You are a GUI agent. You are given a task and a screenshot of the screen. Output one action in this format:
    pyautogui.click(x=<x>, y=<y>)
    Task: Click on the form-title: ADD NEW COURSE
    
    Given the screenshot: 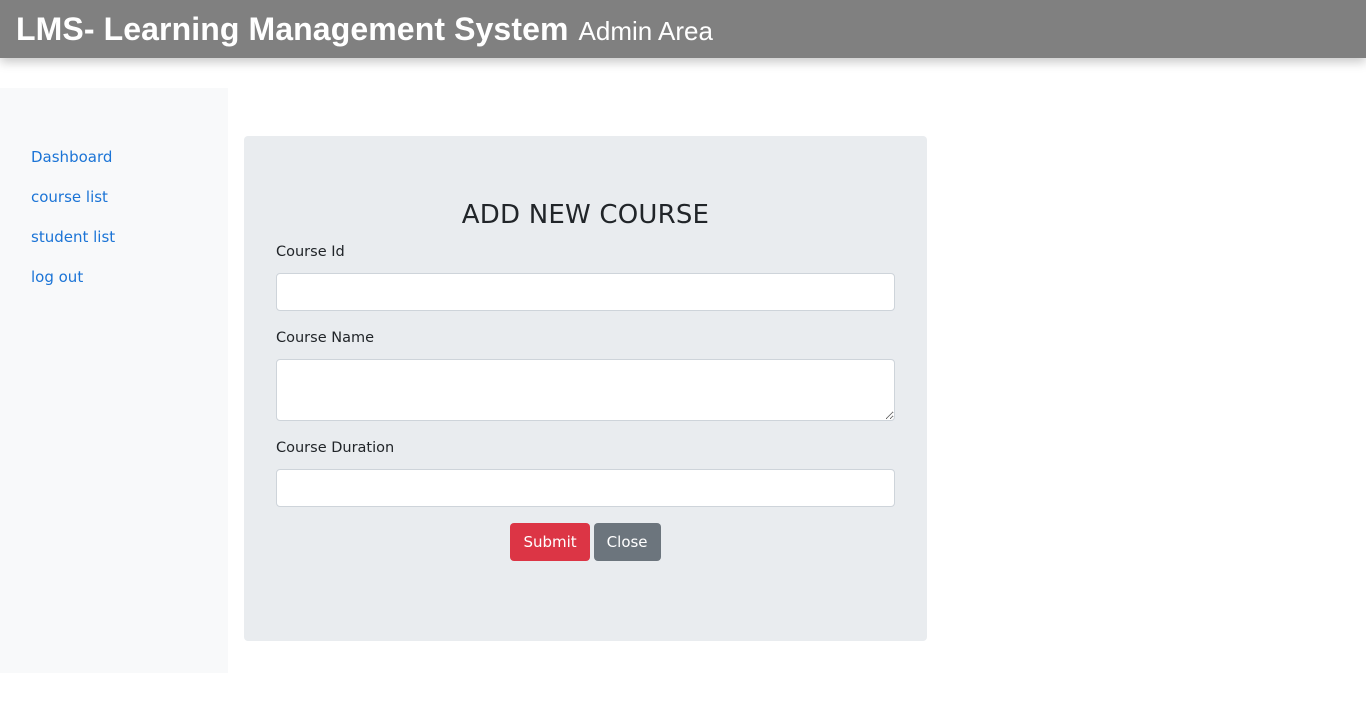 What is the action you would take?
    pyautogui.click(x=585, y=215)
    